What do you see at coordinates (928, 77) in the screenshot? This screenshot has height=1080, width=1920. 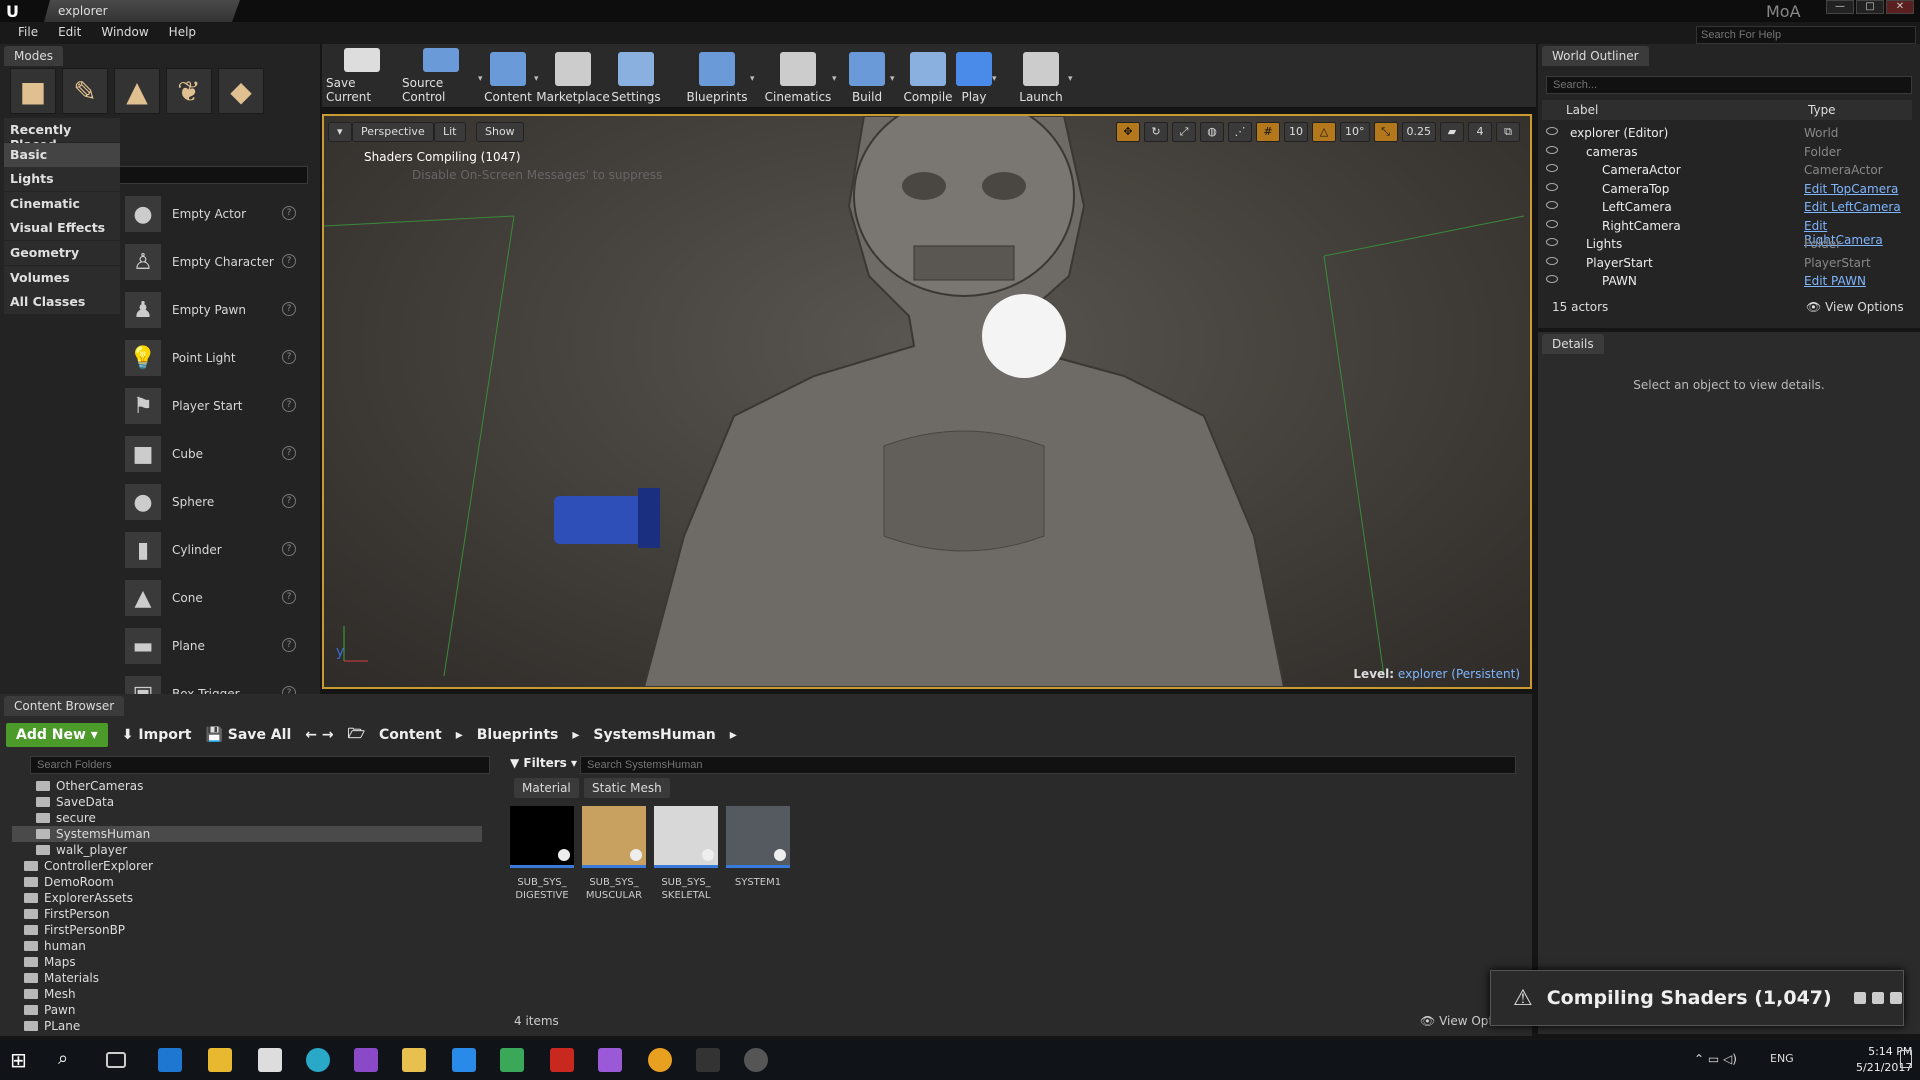 I see `compile-button: Compile` at bounding box center [928, 77].